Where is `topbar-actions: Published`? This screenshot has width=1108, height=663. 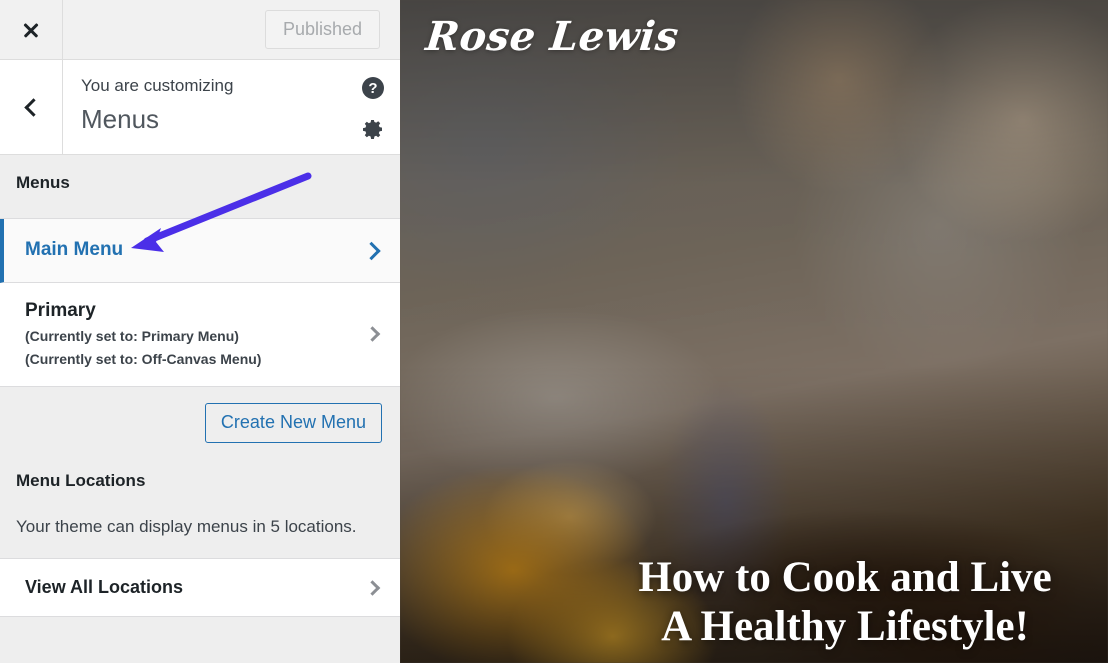 topbar-actions: Published is located at coordinates (231, 29).